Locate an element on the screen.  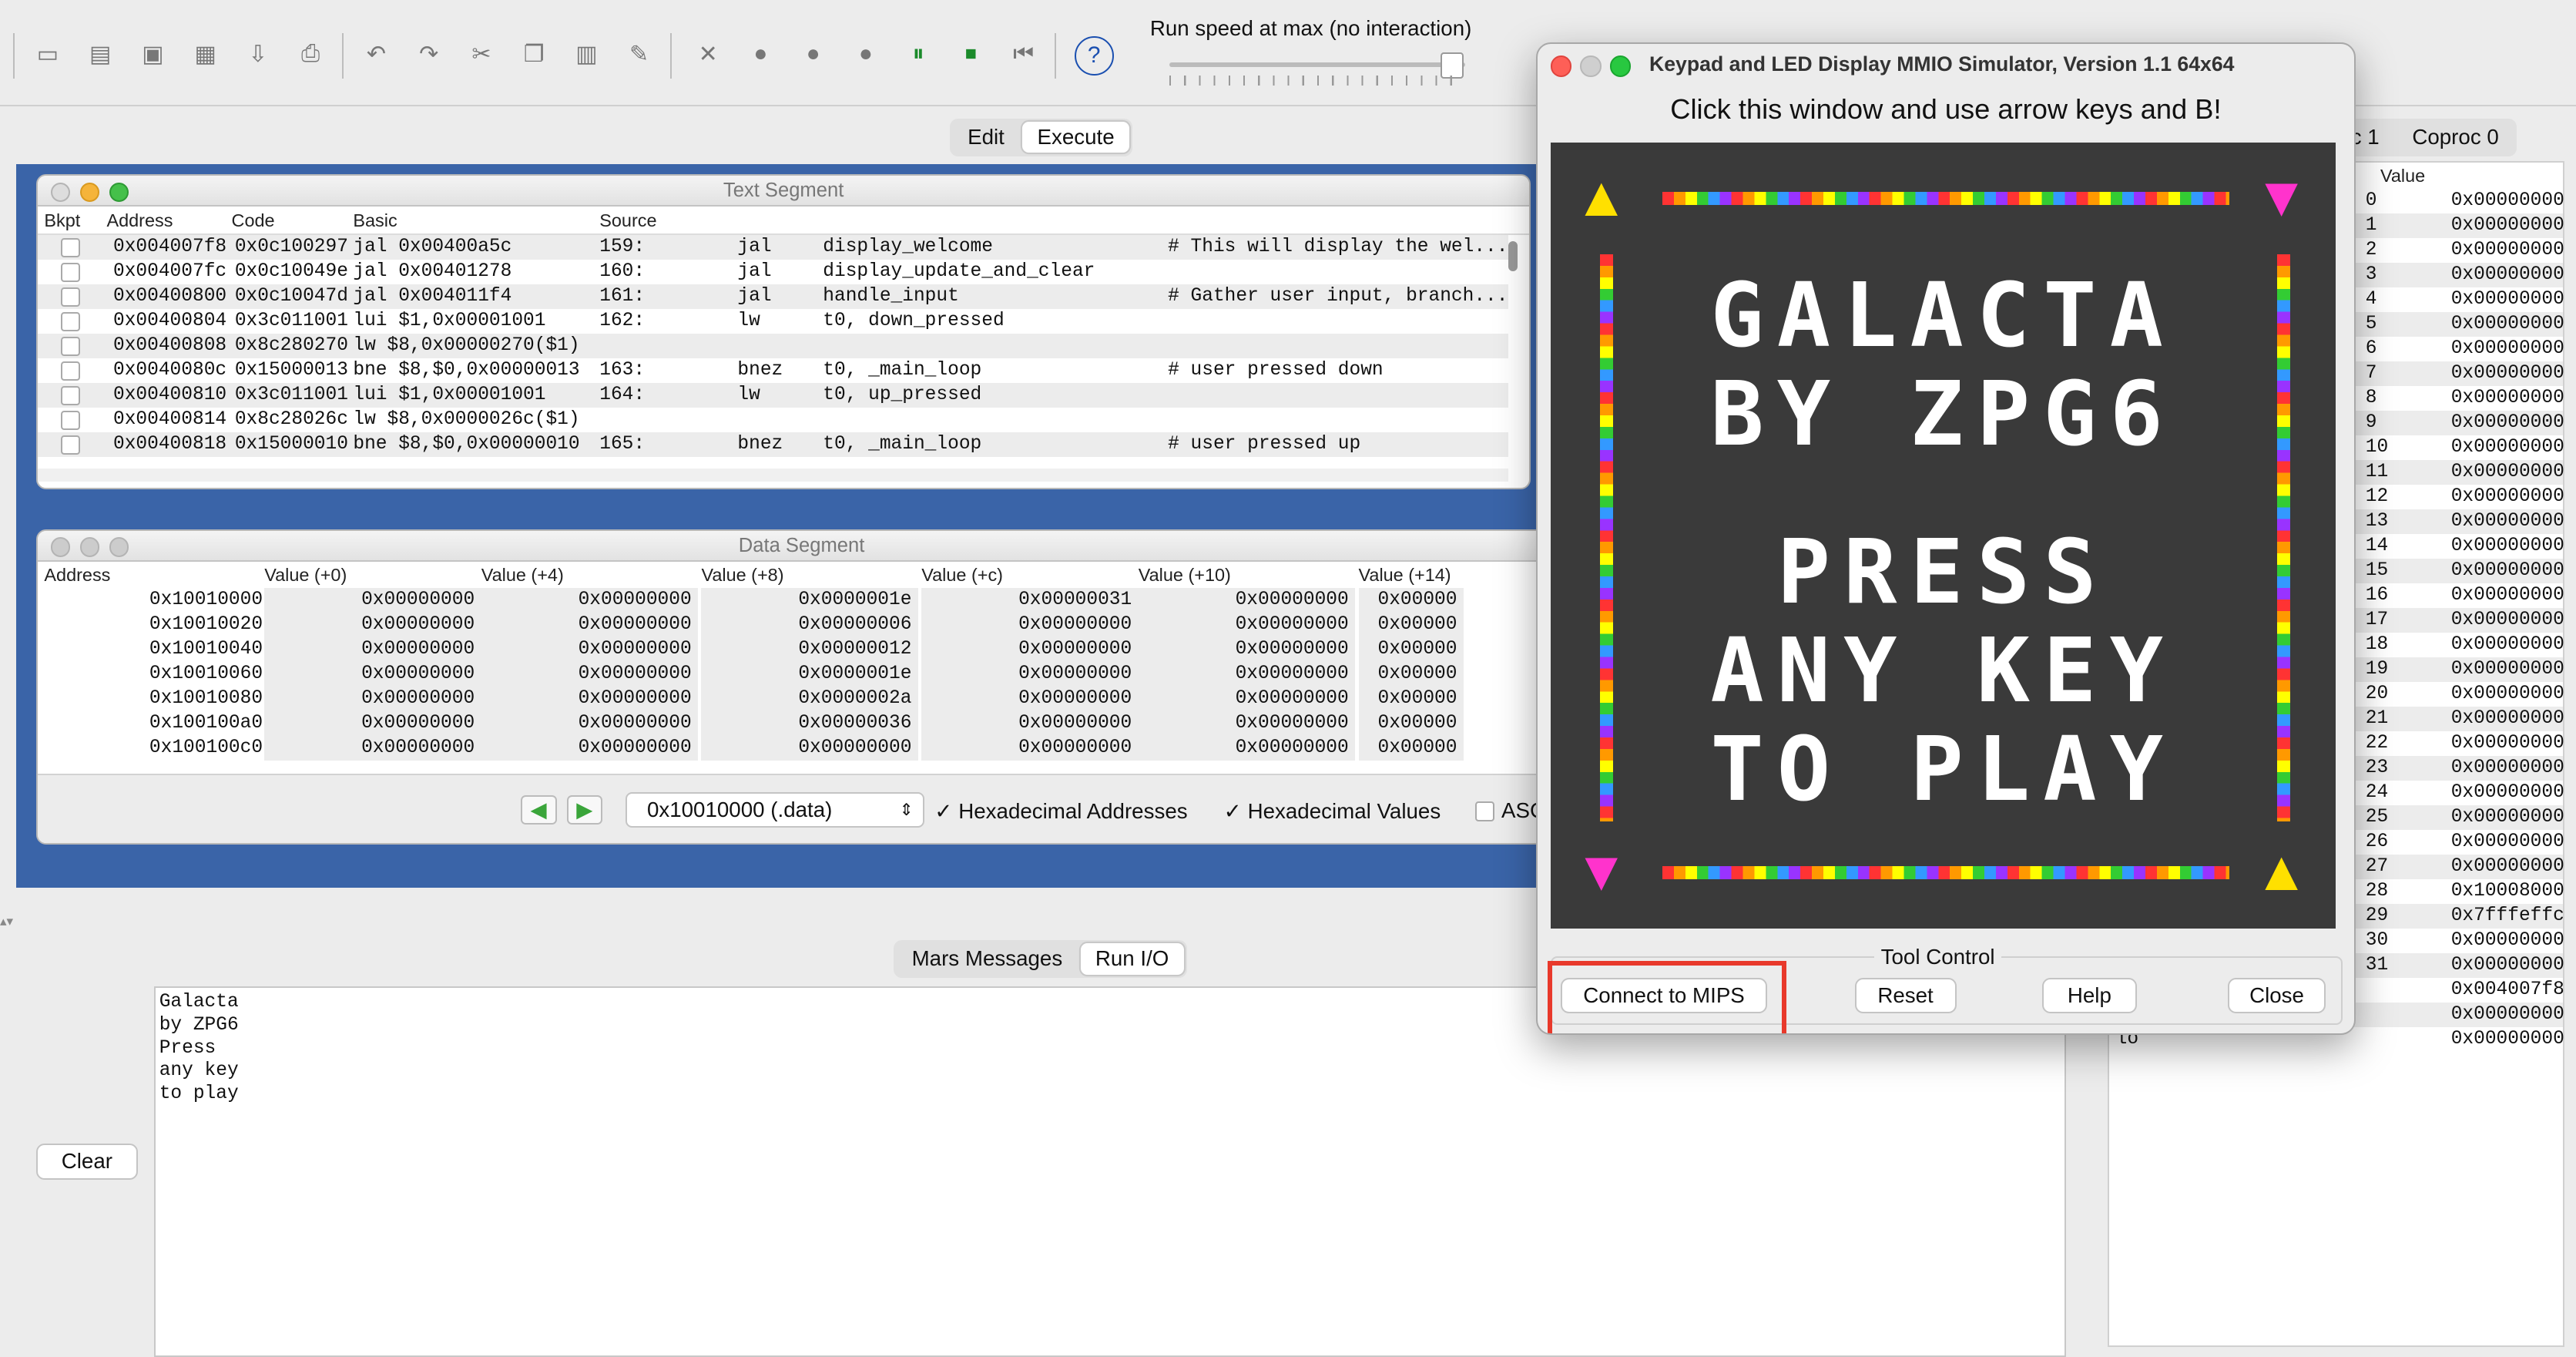
run-icon: ● is located at coordinates (761, 54).